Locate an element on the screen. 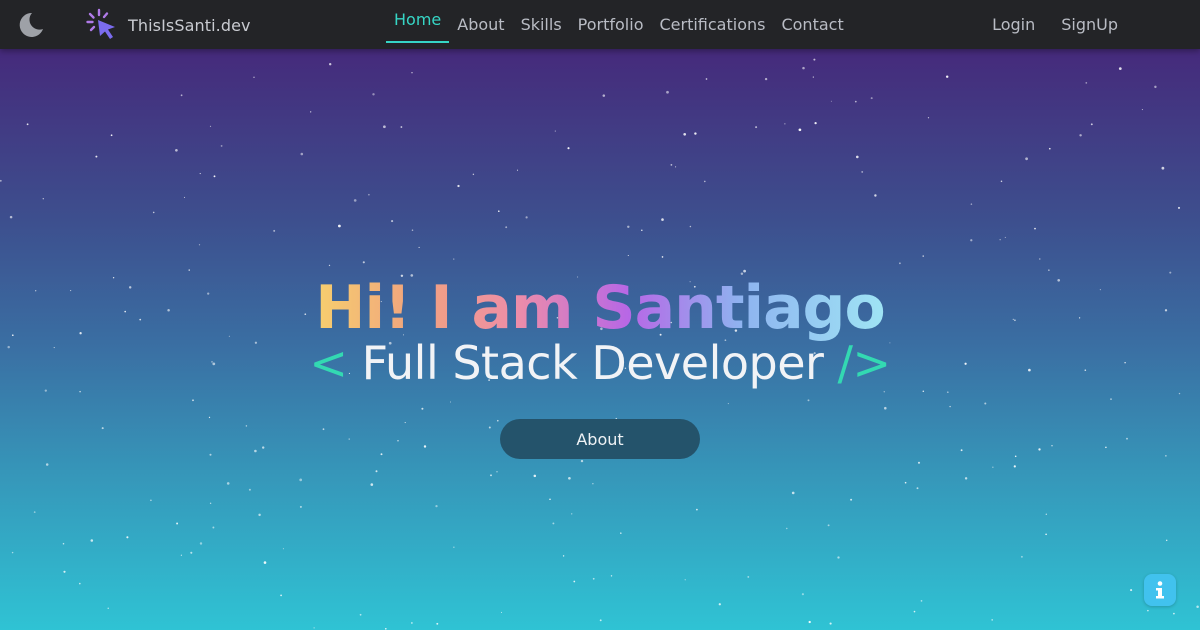  hero-subtitle-text: Full Stack Developer is located at coordinates (592, 363).